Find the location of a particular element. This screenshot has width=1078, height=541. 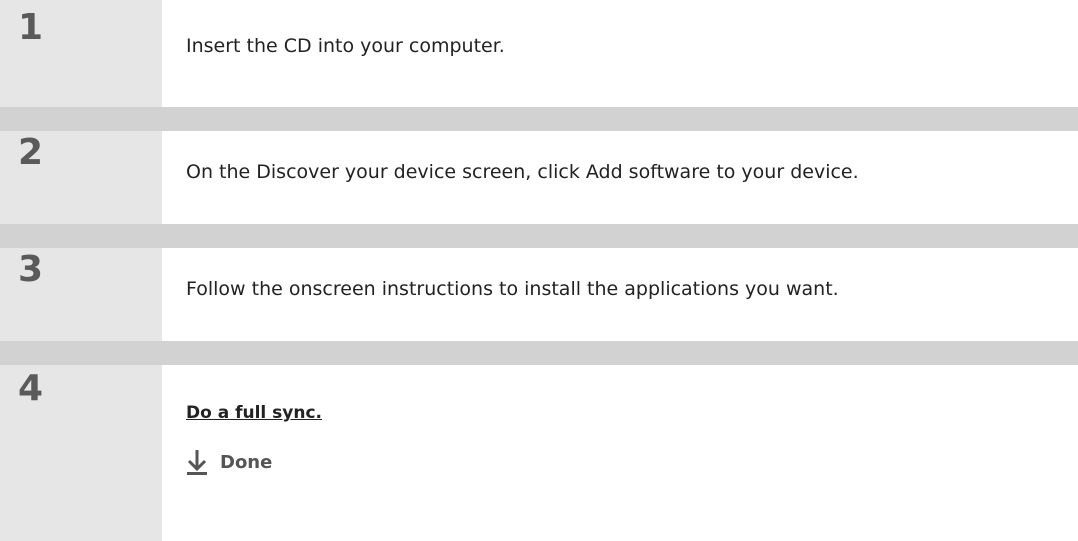

step-number: 4 is located at coordinates (81, 453).